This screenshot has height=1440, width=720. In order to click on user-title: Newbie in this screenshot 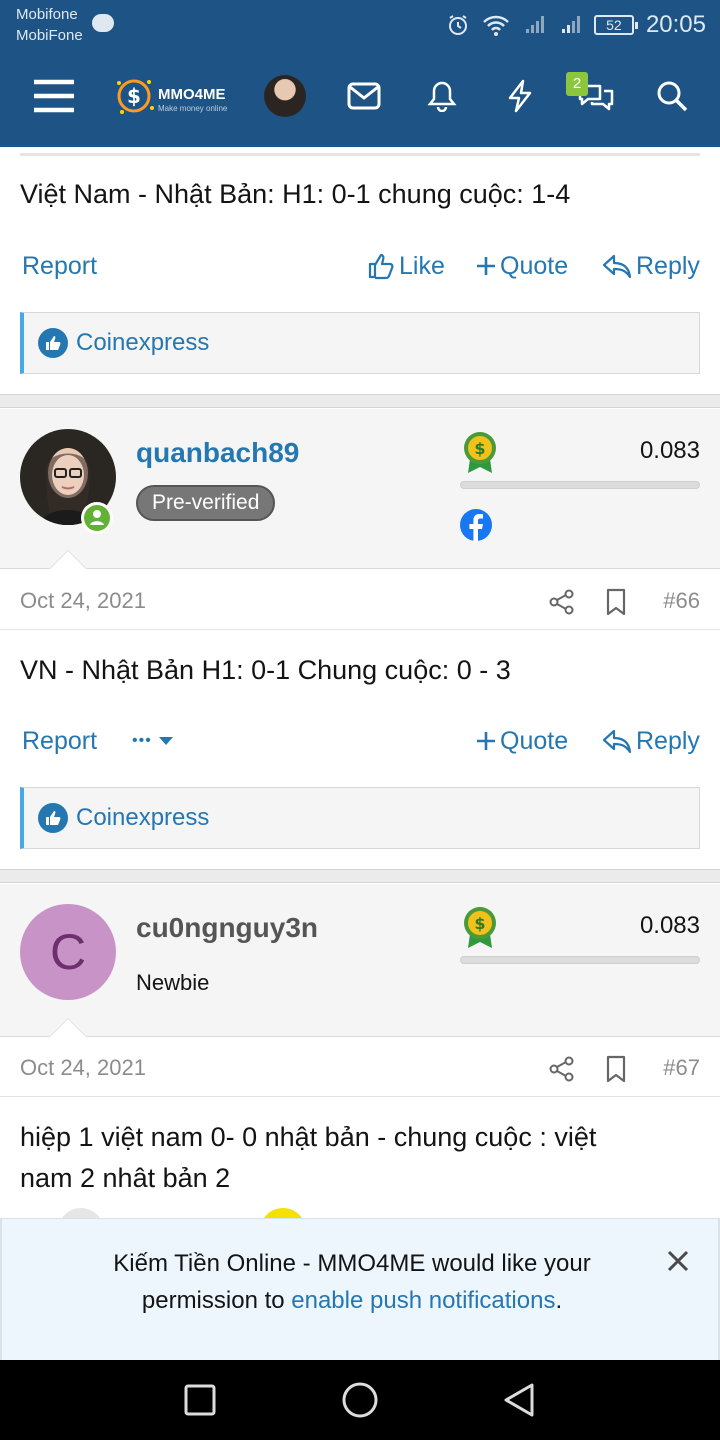, I will do `click(173, 982)`.